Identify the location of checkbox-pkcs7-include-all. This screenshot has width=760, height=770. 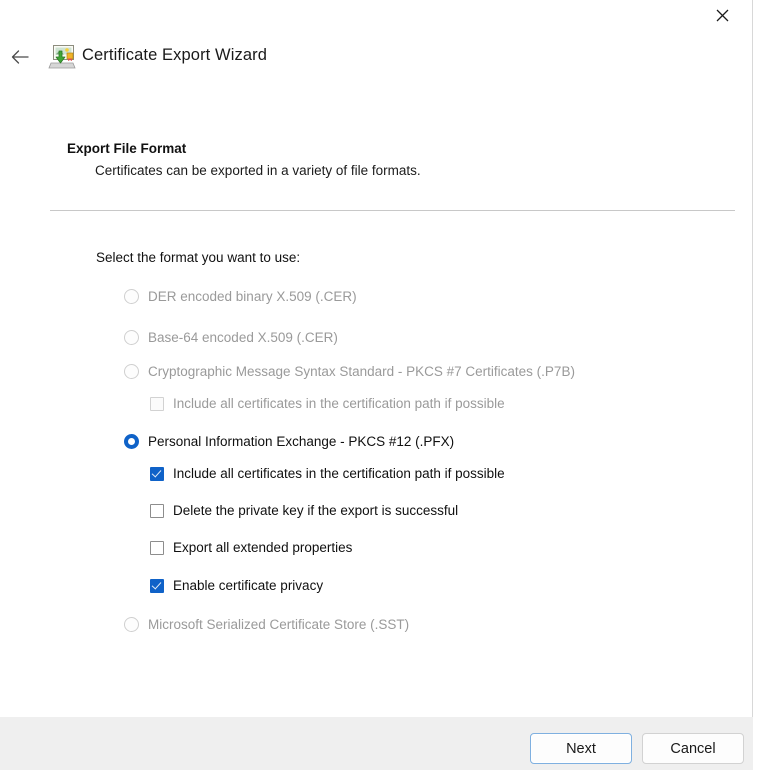
(157, 404).